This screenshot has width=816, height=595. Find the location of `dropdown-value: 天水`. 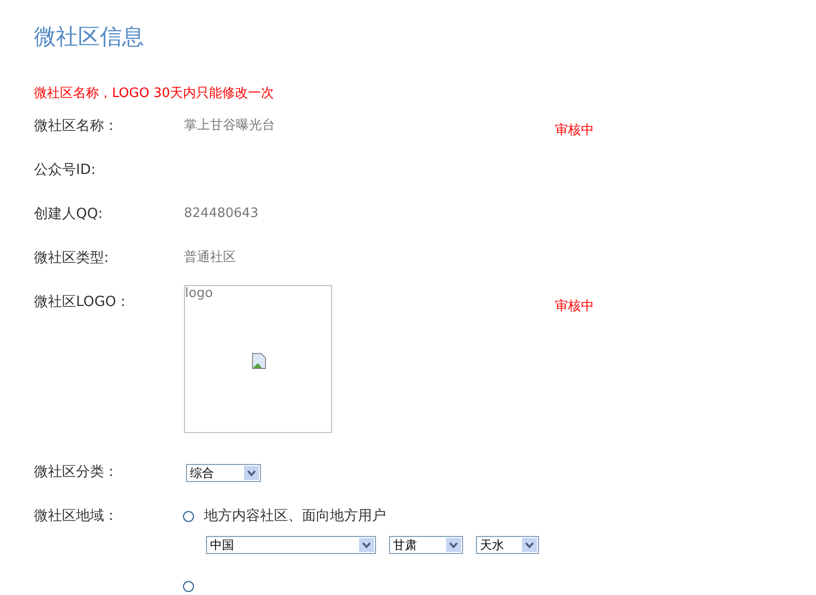

dropdown-value: 天水 is located at coordinates (492, 545).